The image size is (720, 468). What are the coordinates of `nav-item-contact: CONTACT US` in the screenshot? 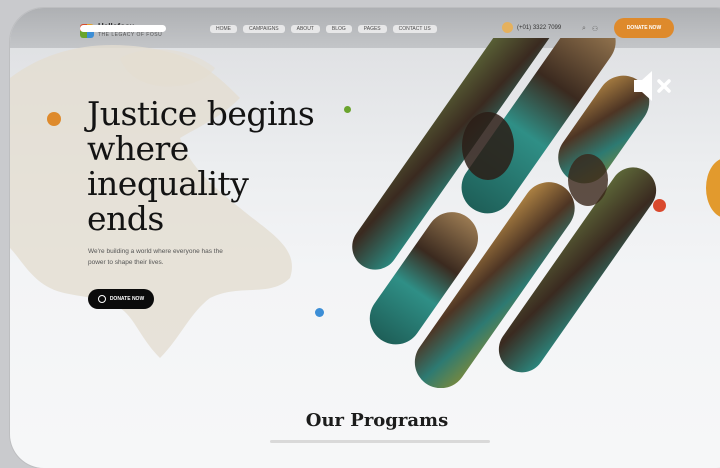 It's located at (414, 29).